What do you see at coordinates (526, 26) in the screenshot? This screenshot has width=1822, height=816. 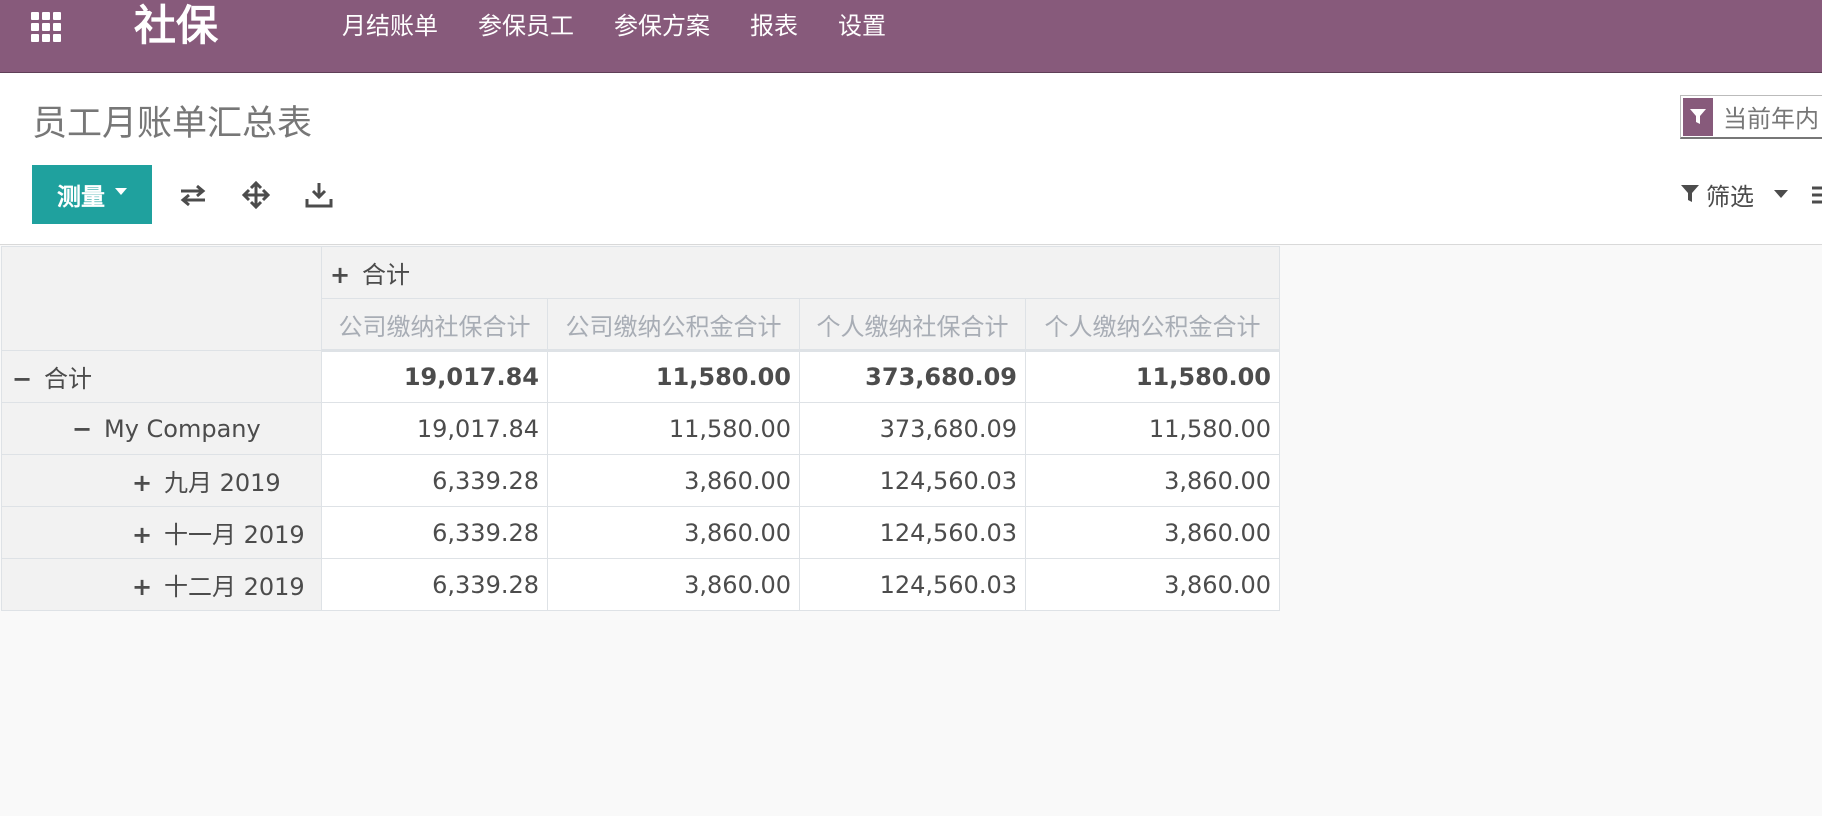 I see `menu-item-insured-employees: 参保员工` at bounding box center [526, 26].